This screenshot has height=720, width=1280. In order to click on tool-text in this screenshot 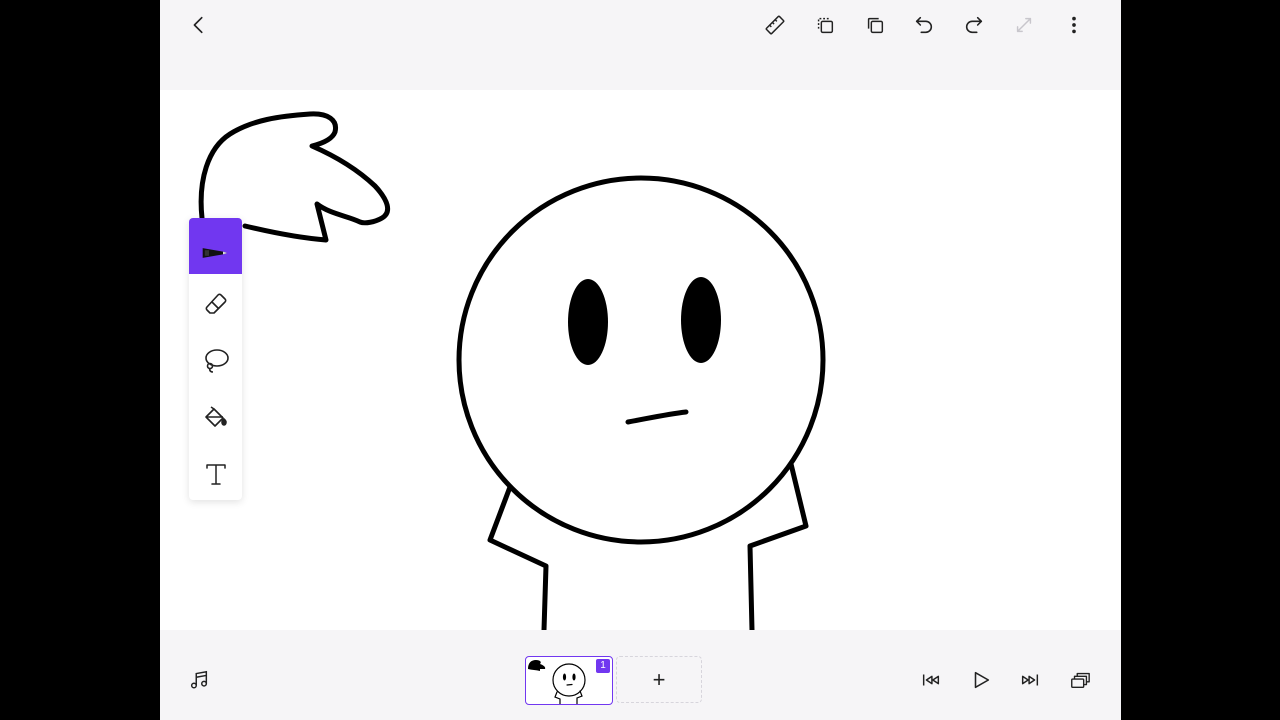, I will do `click(215, 474)`.